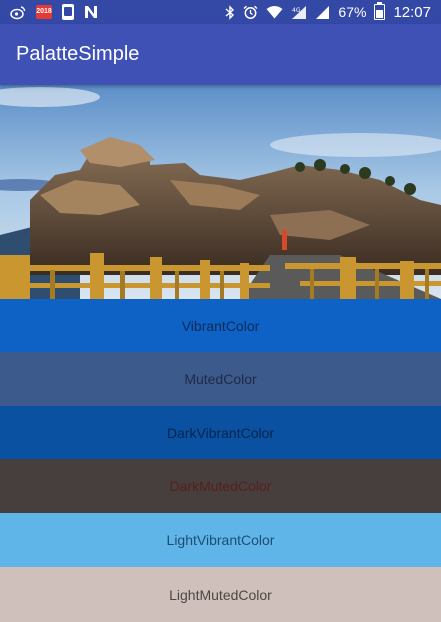 The height and width of the screenshot is (622, 441). I want to click on swatch-light-vibrant-color: LightVibrantColor, so click(220, 540).